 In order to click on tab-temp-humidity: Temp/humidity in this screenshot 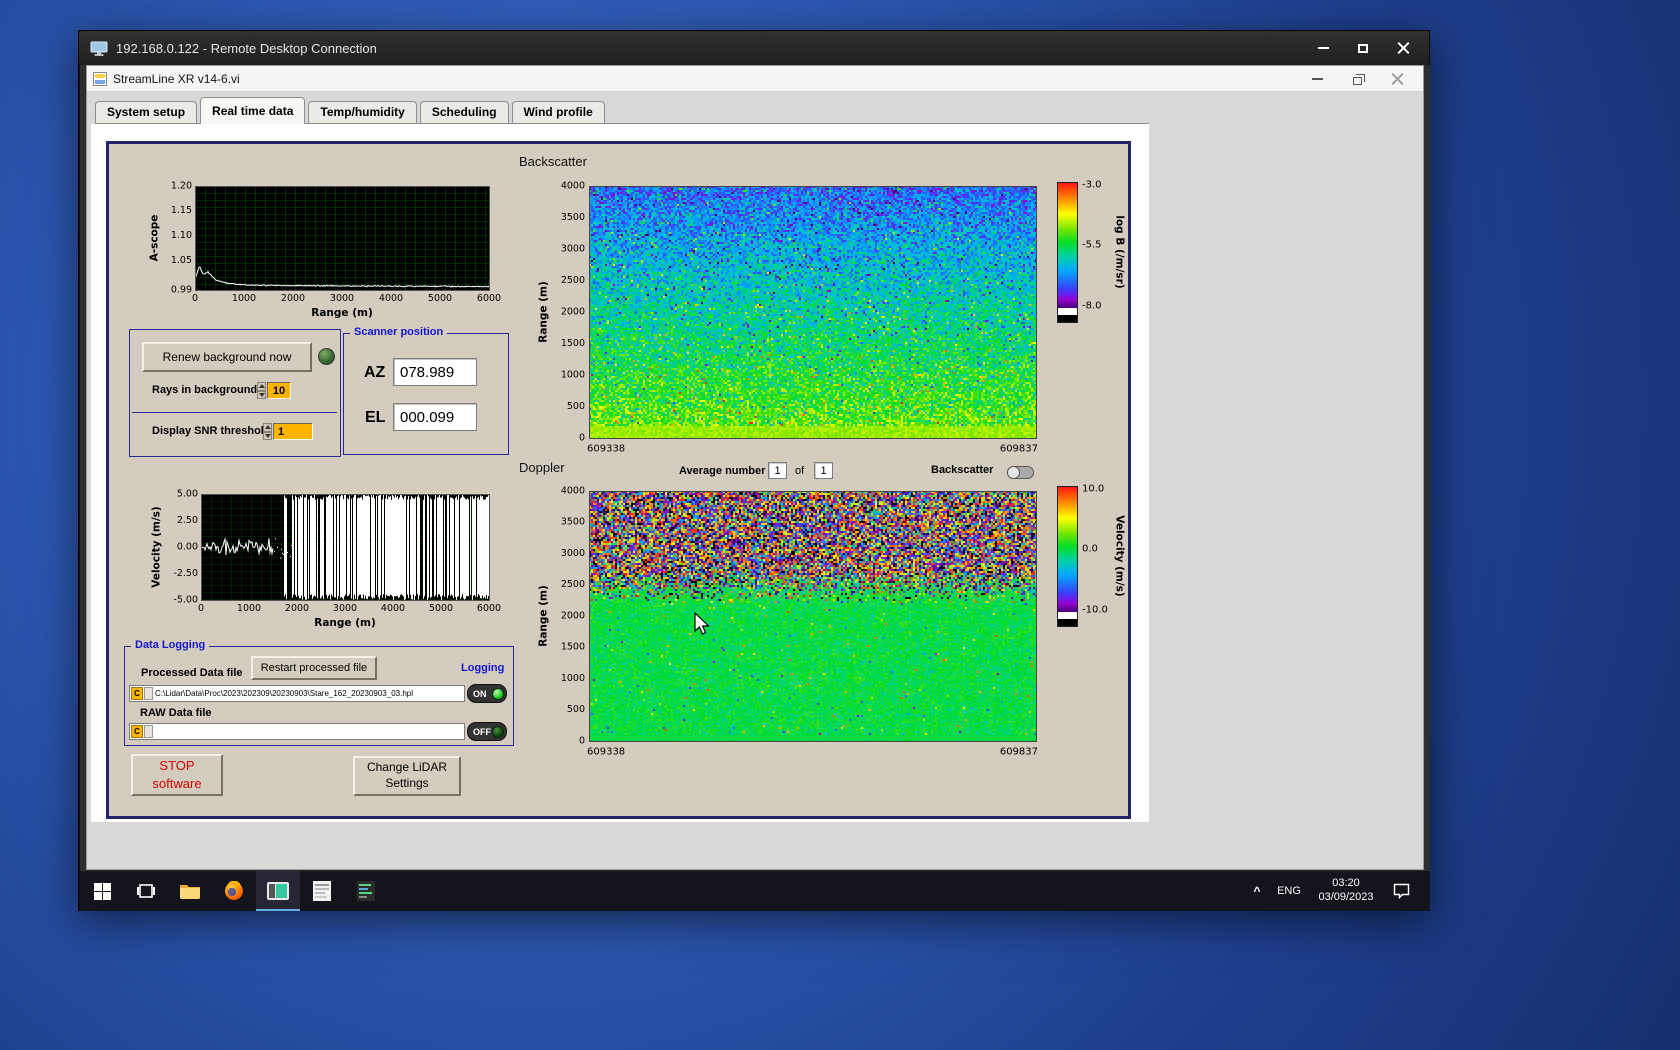, I will do `click(362, 112)`.